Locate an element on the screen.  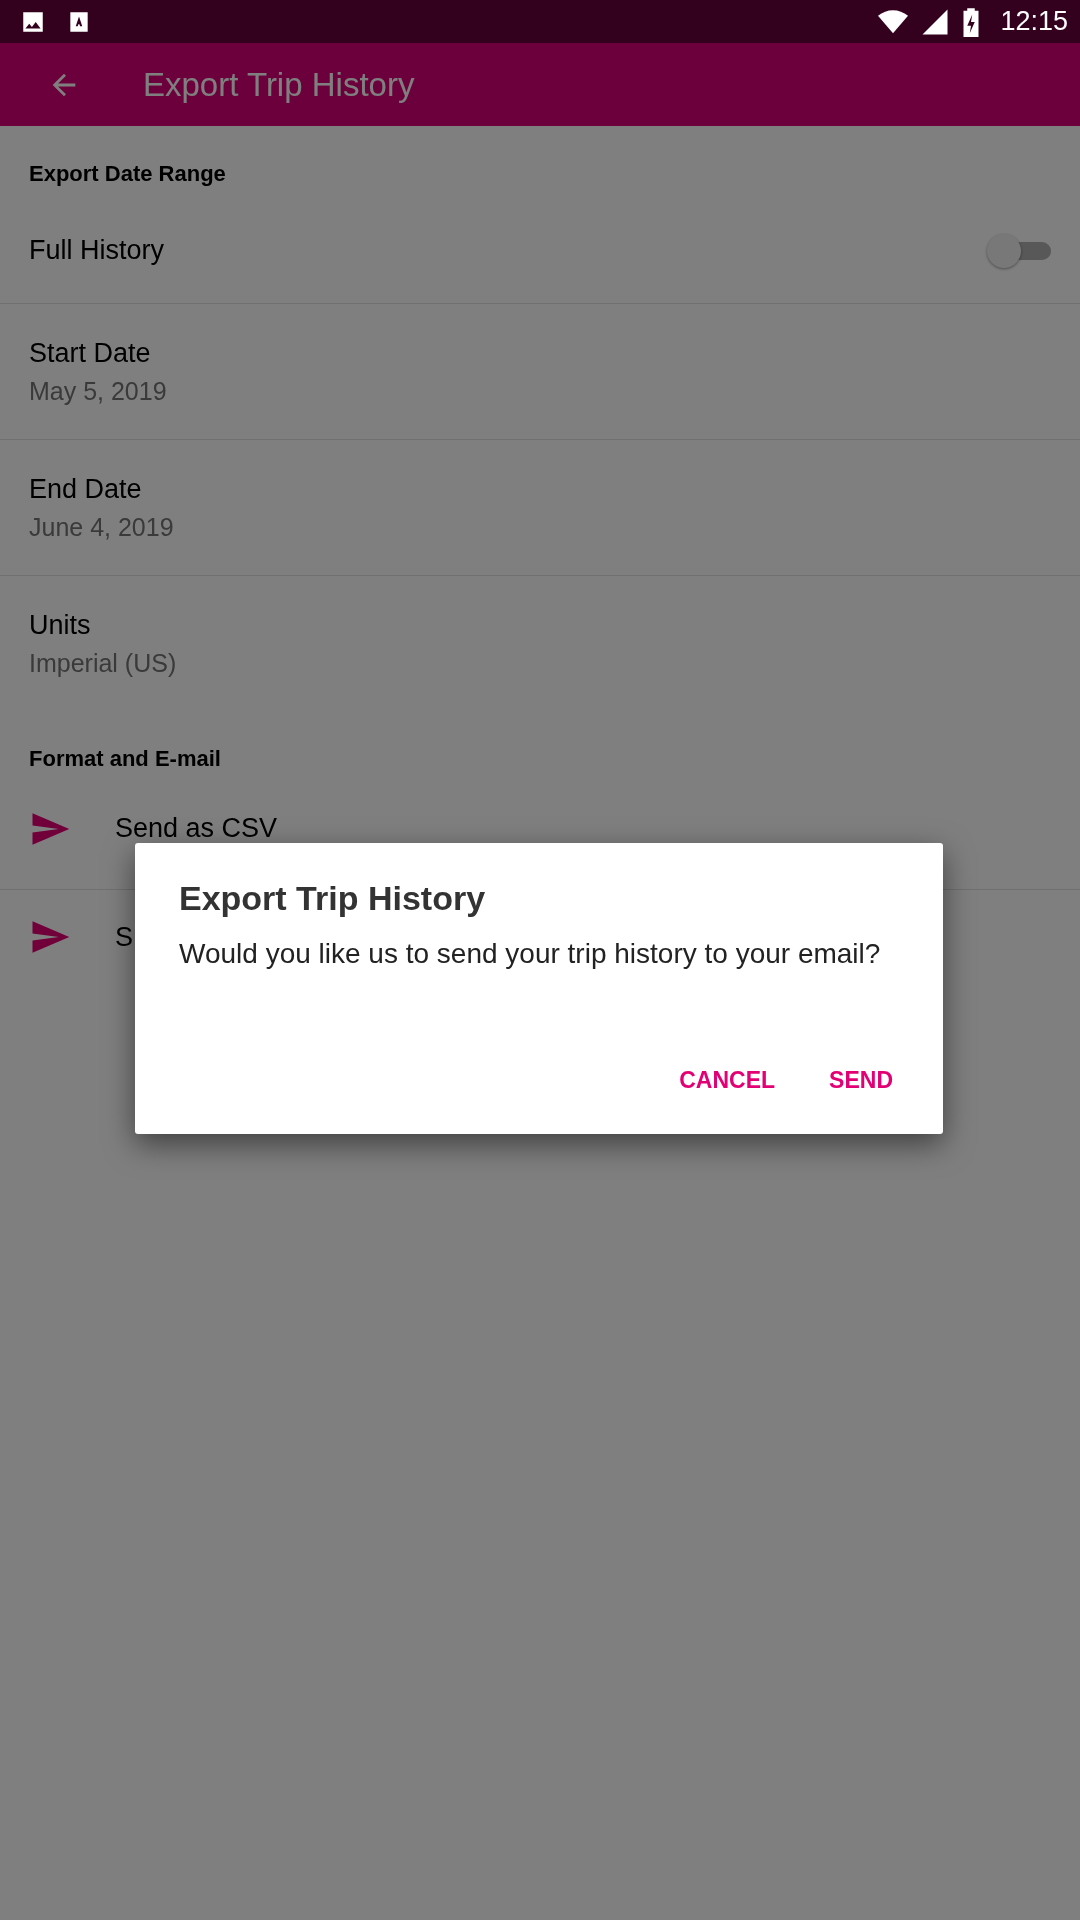
status-time: 12:15 is located at coordinates (1034, 21).